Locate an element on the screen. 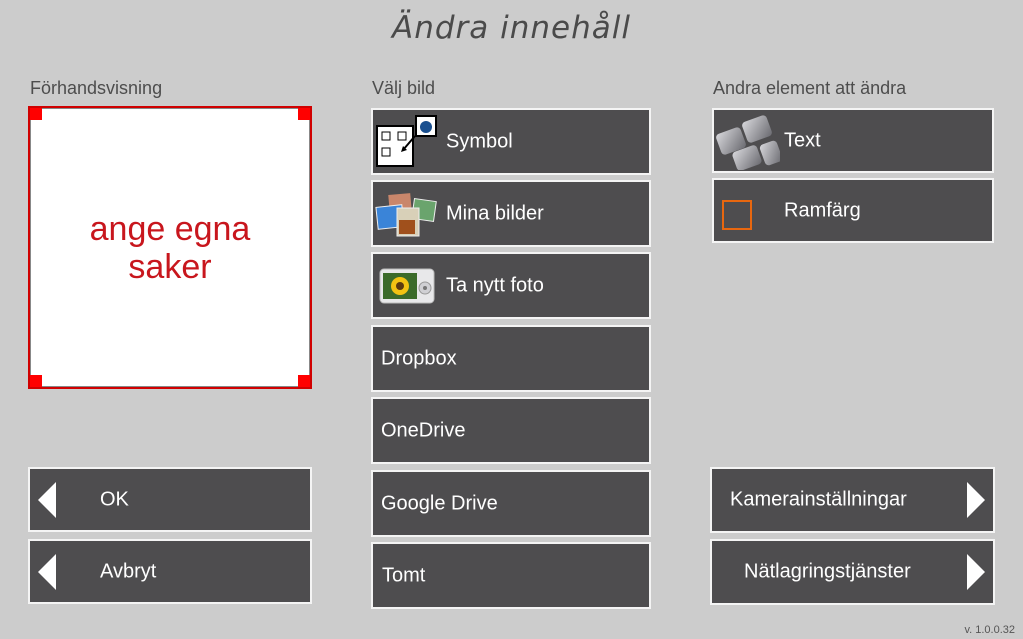 This screenshot has height=639, width=1023. symbol-button: Symbol is located at coordinates (511, 141).